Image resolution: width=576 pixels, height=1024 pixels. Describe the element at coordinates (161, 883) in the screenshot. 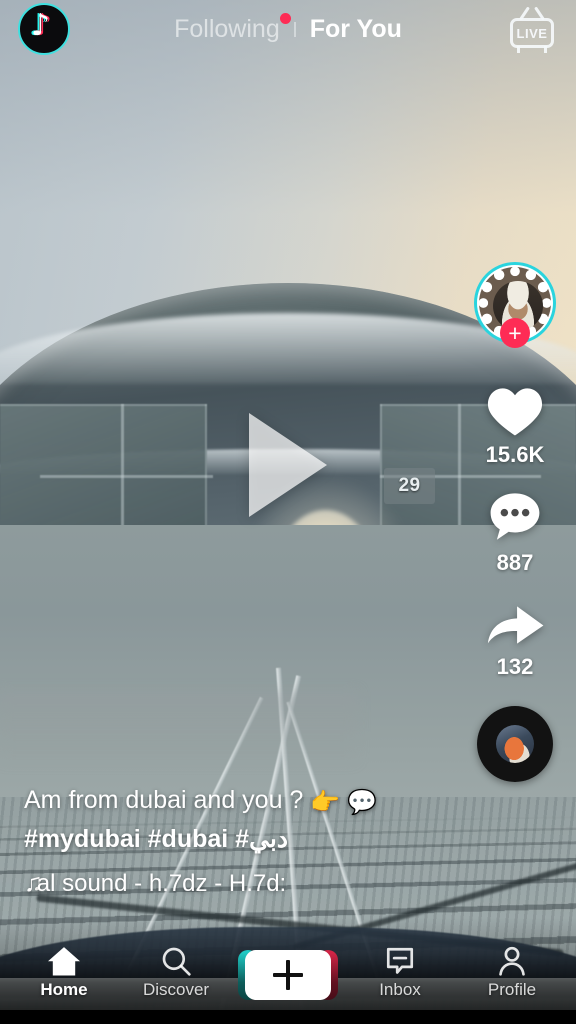

I see `music-title: al sound - h.7dz - H.7d:` at that location.